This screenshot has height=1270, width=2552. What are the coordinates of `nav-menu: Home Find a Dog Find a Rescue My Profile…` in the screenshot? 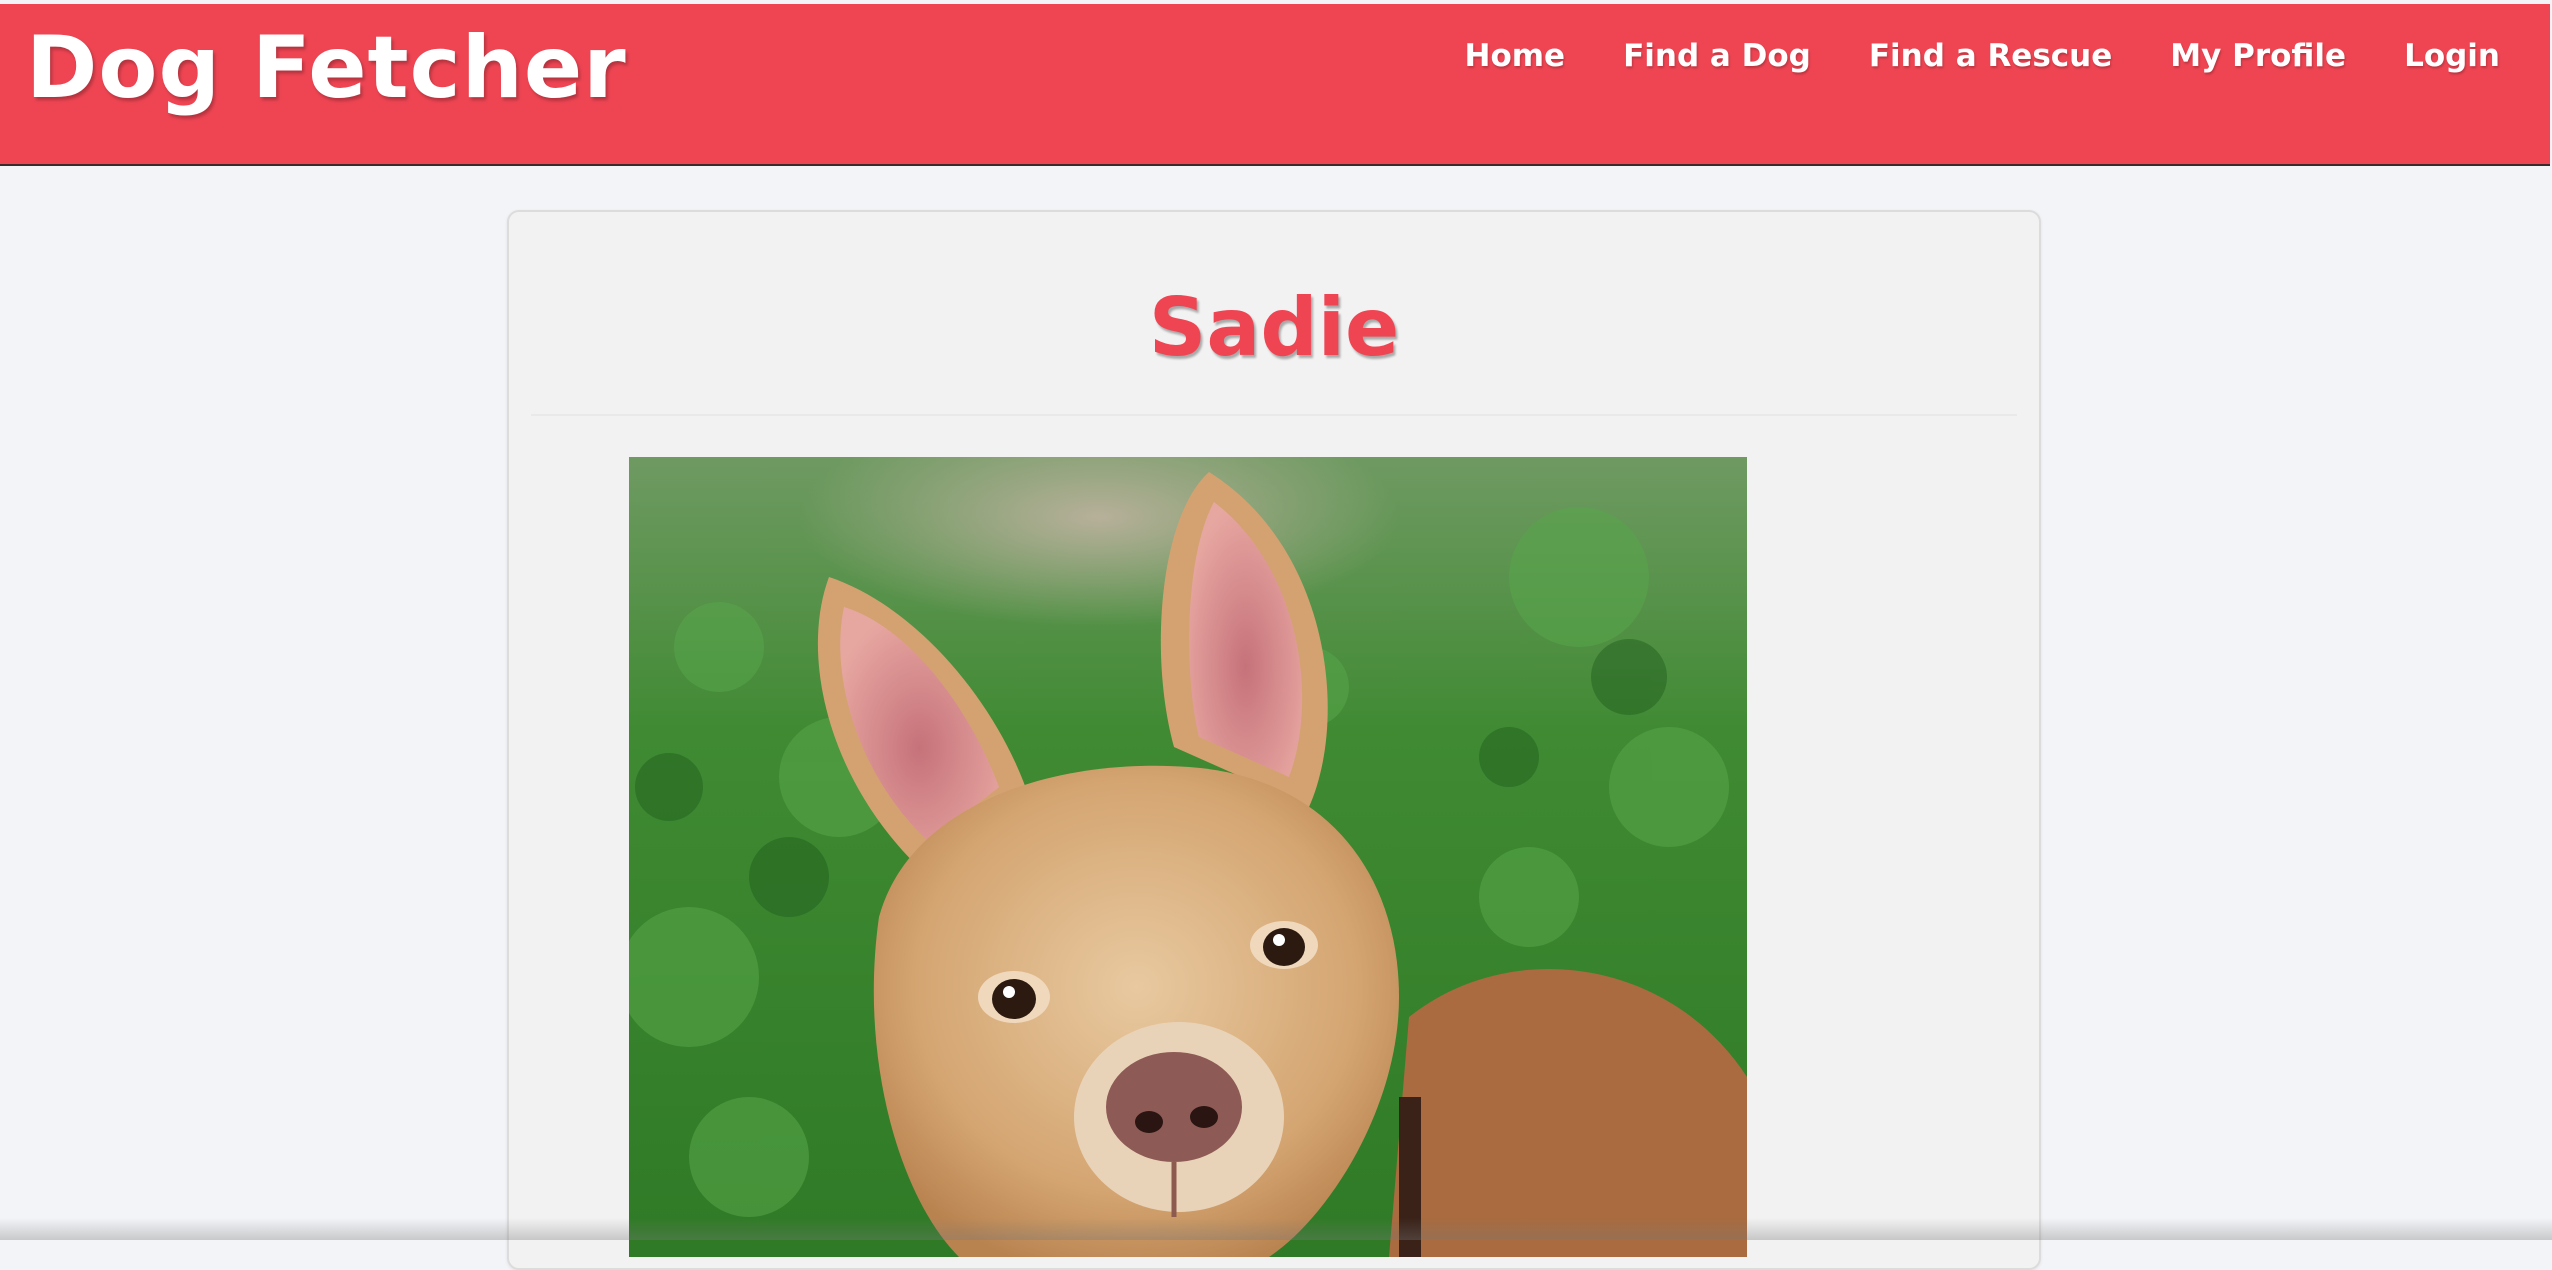 It's located at (1983, 56).